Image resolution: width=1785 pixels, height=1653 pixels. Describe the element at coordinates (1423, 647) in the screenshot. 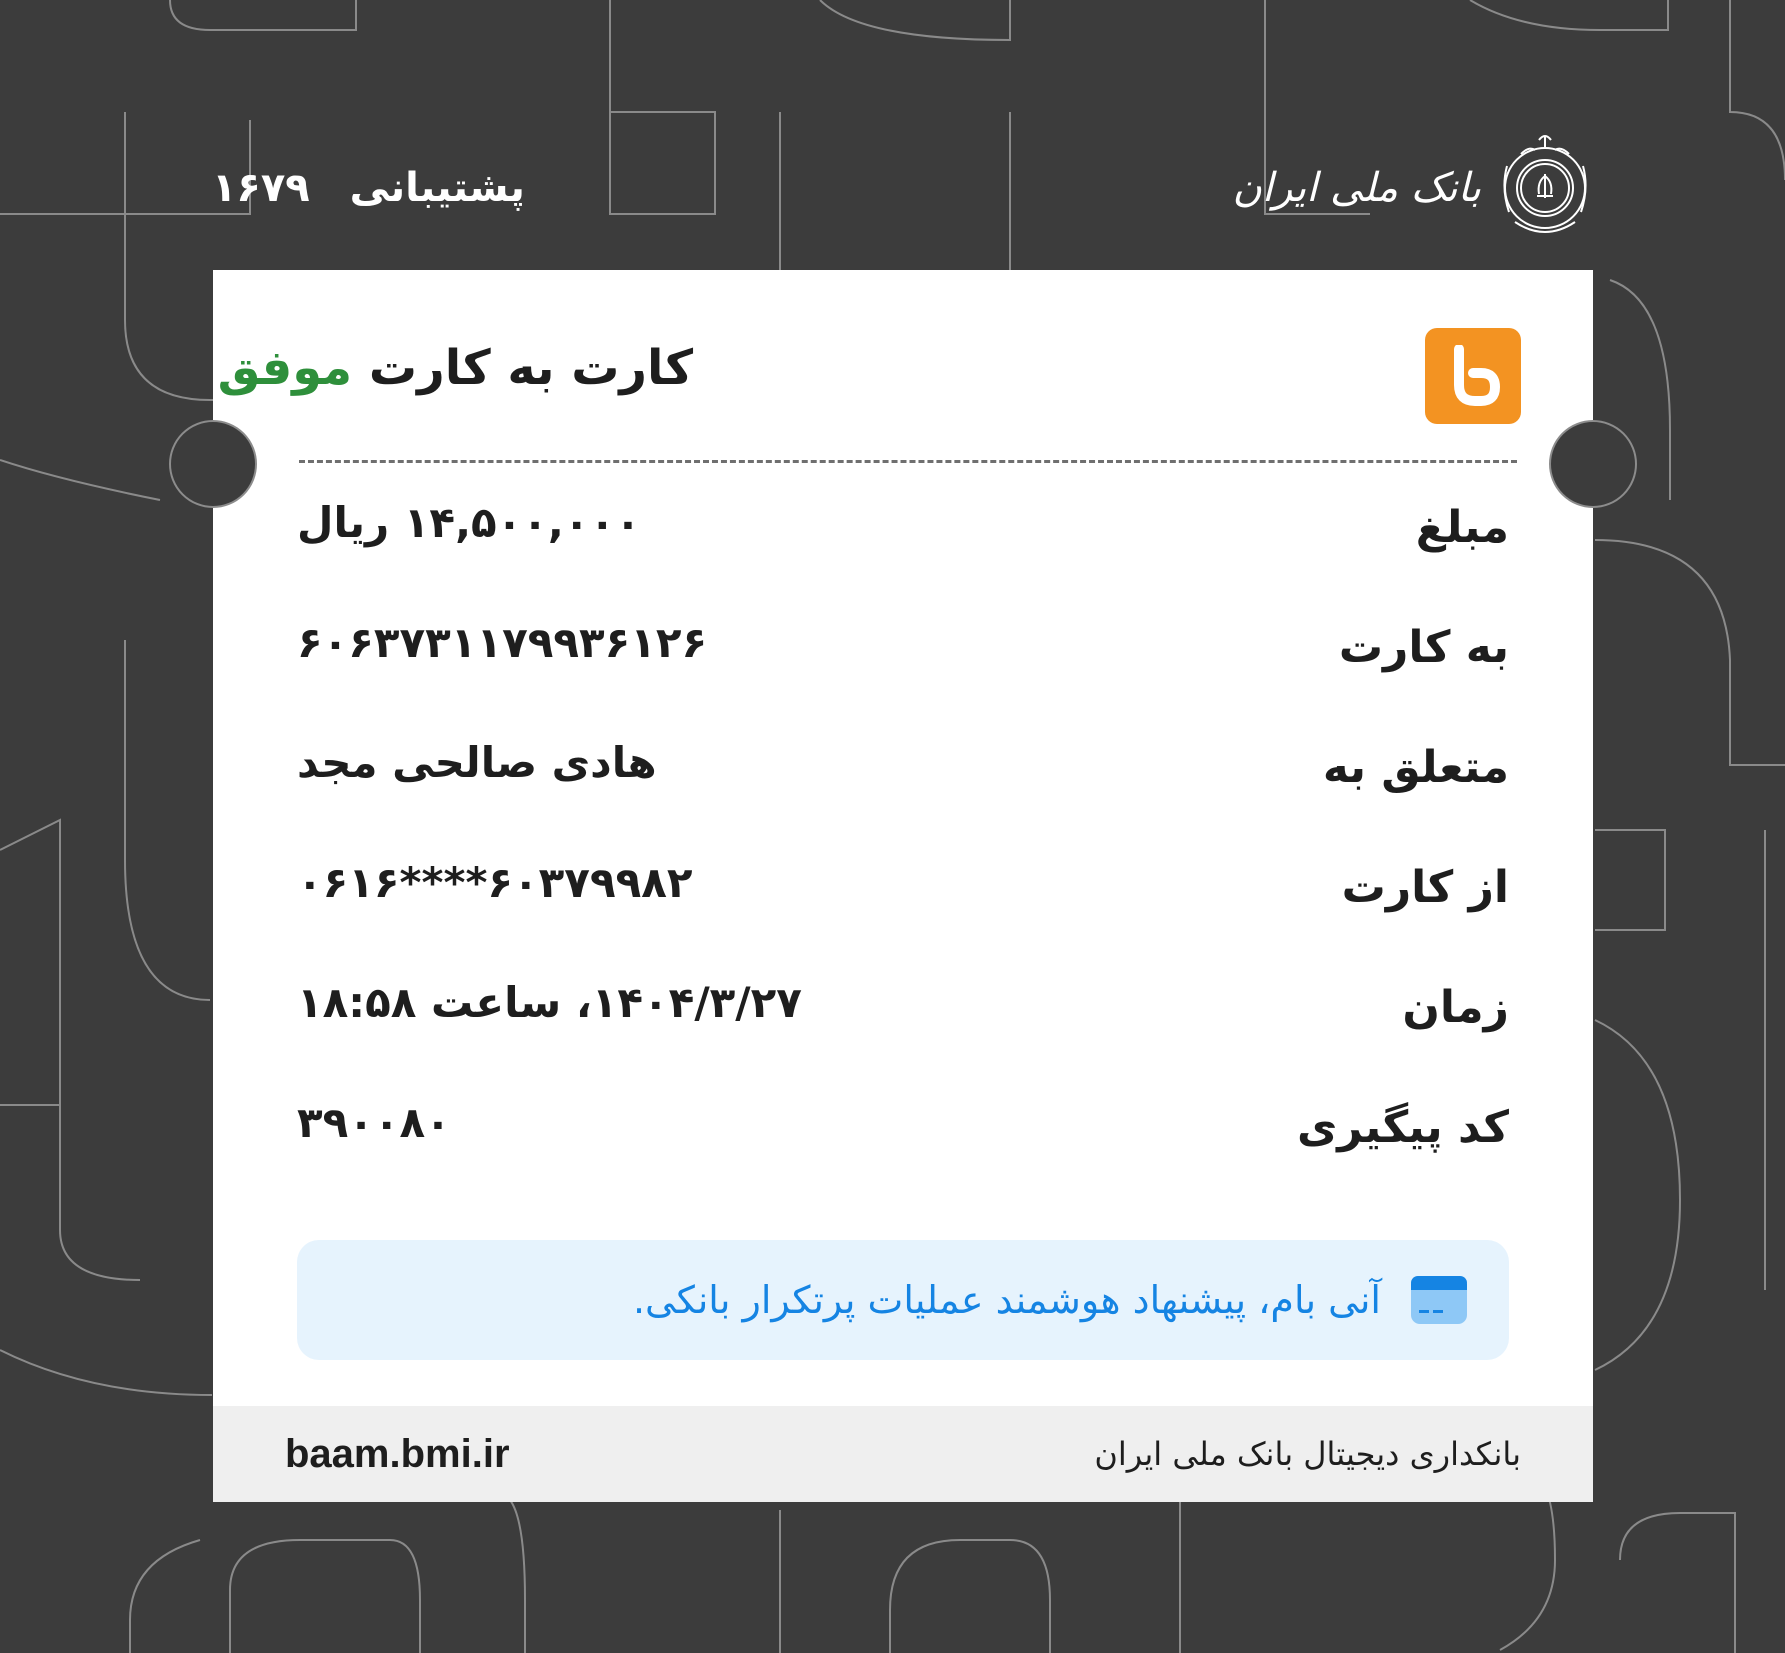

I see `detail-label: به کارت` at that location.